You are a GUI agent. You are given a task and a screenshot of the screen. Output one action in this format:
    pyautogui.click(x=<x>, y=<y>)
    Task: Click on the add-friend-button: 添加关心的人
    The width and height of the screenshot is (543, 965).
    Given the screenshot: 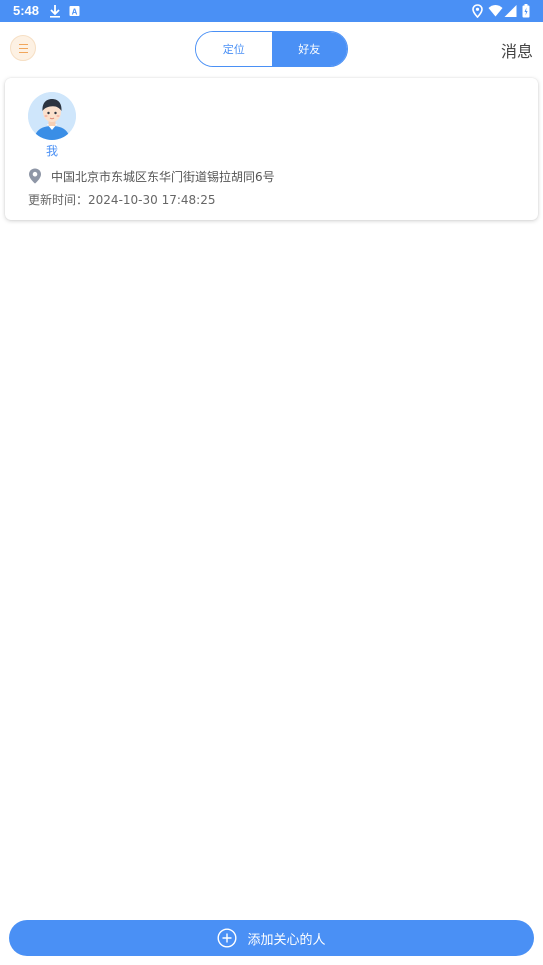 What is the action you would take?
    pyautogui.click(x=271, y=938)
    